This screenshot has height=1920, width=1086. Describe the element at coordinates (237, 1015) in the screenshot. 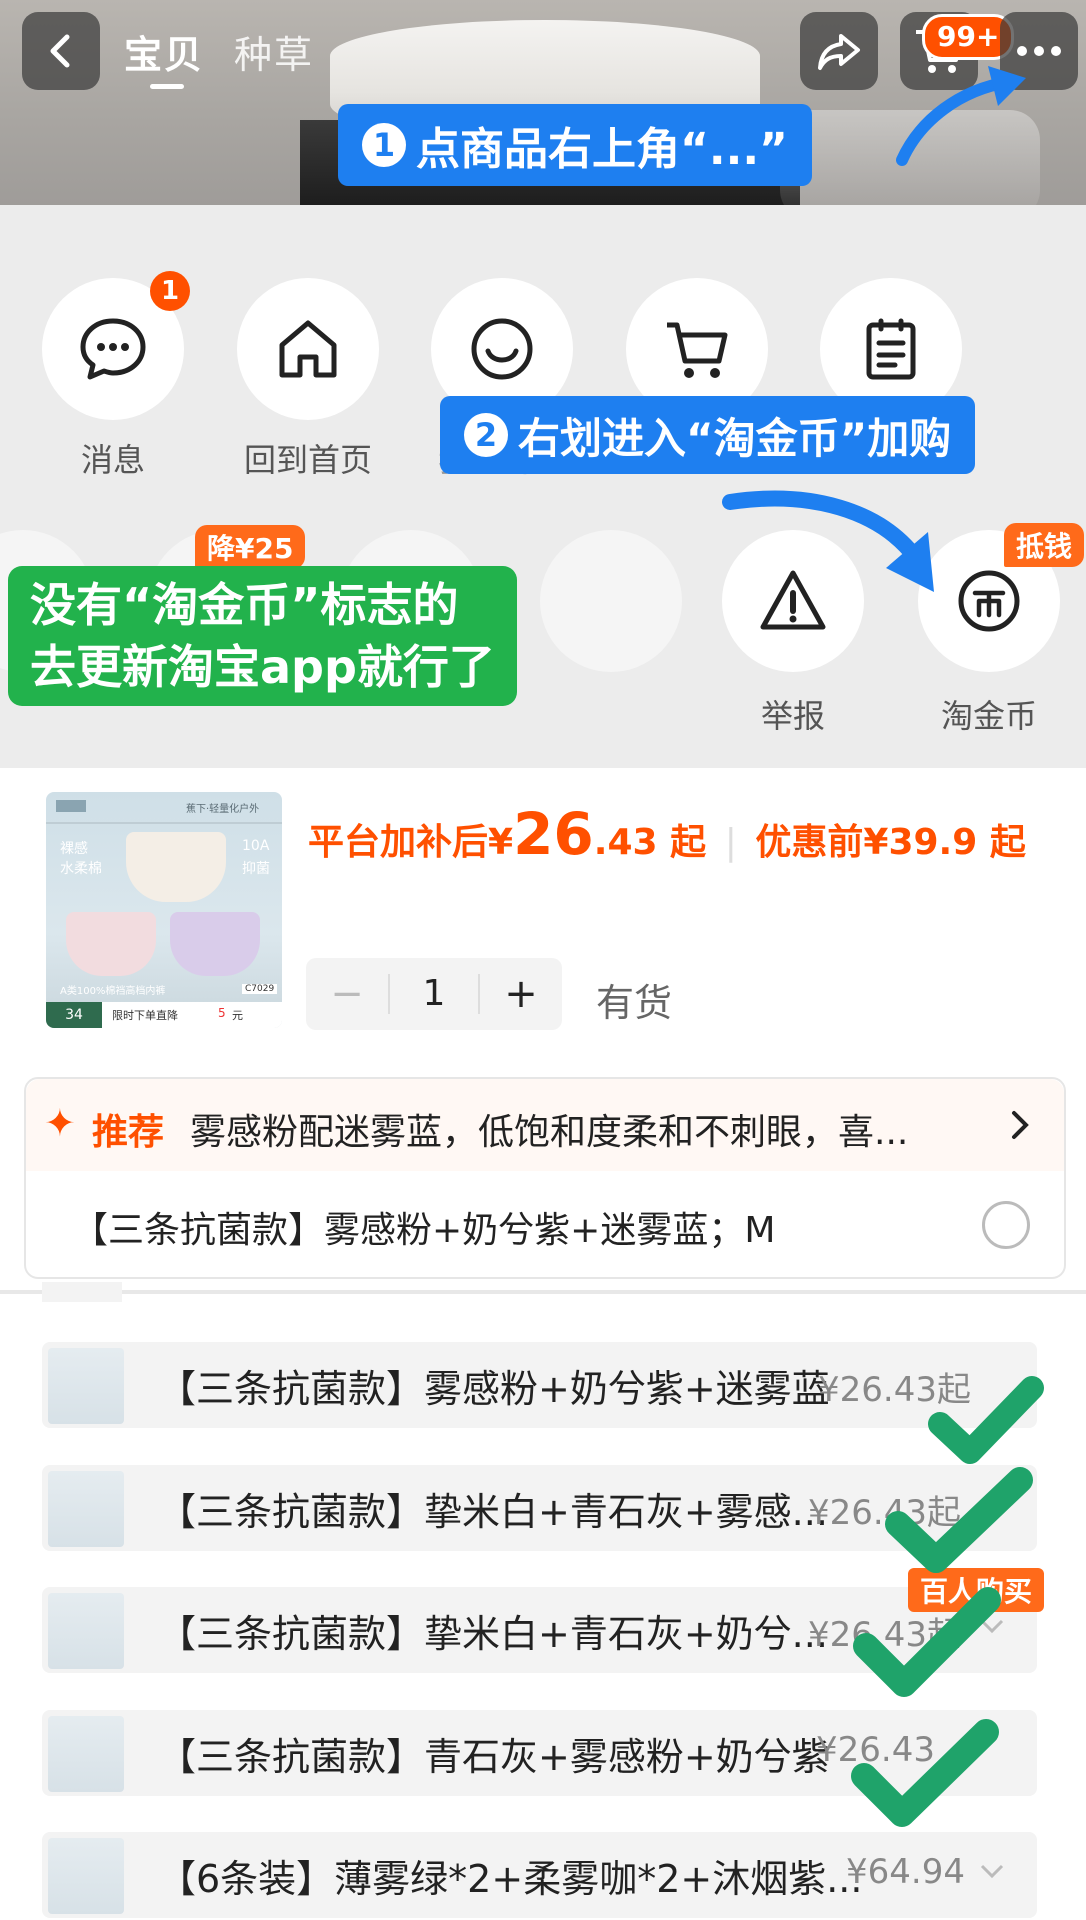

I see `thumb-promo-unit: 元` at that location.